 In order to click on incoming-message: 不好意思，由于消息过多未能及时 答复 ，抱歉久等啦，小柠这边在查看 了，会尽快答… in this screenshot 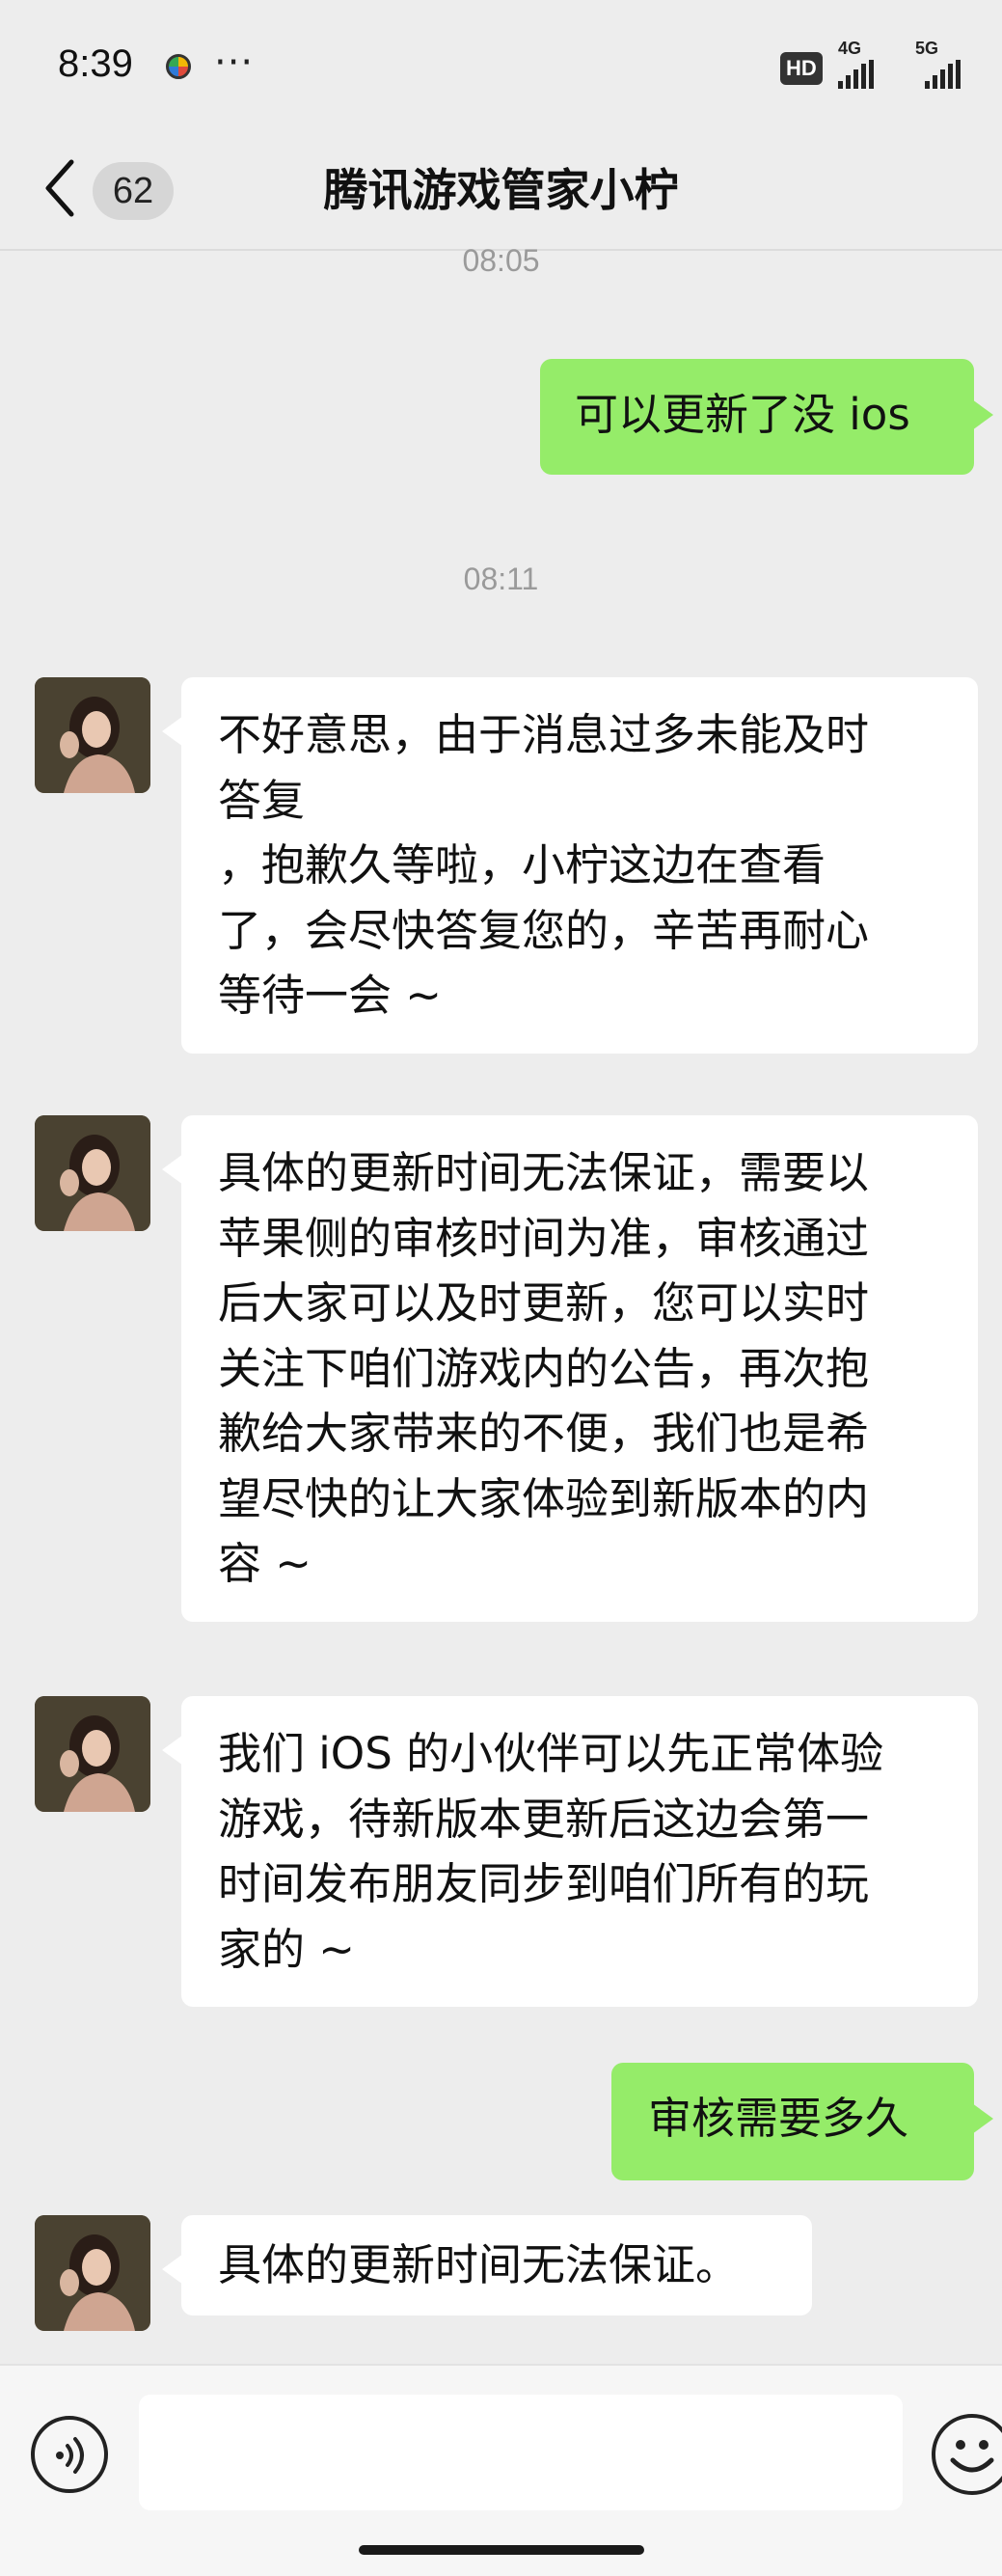, I will do `click(570, 865)`.